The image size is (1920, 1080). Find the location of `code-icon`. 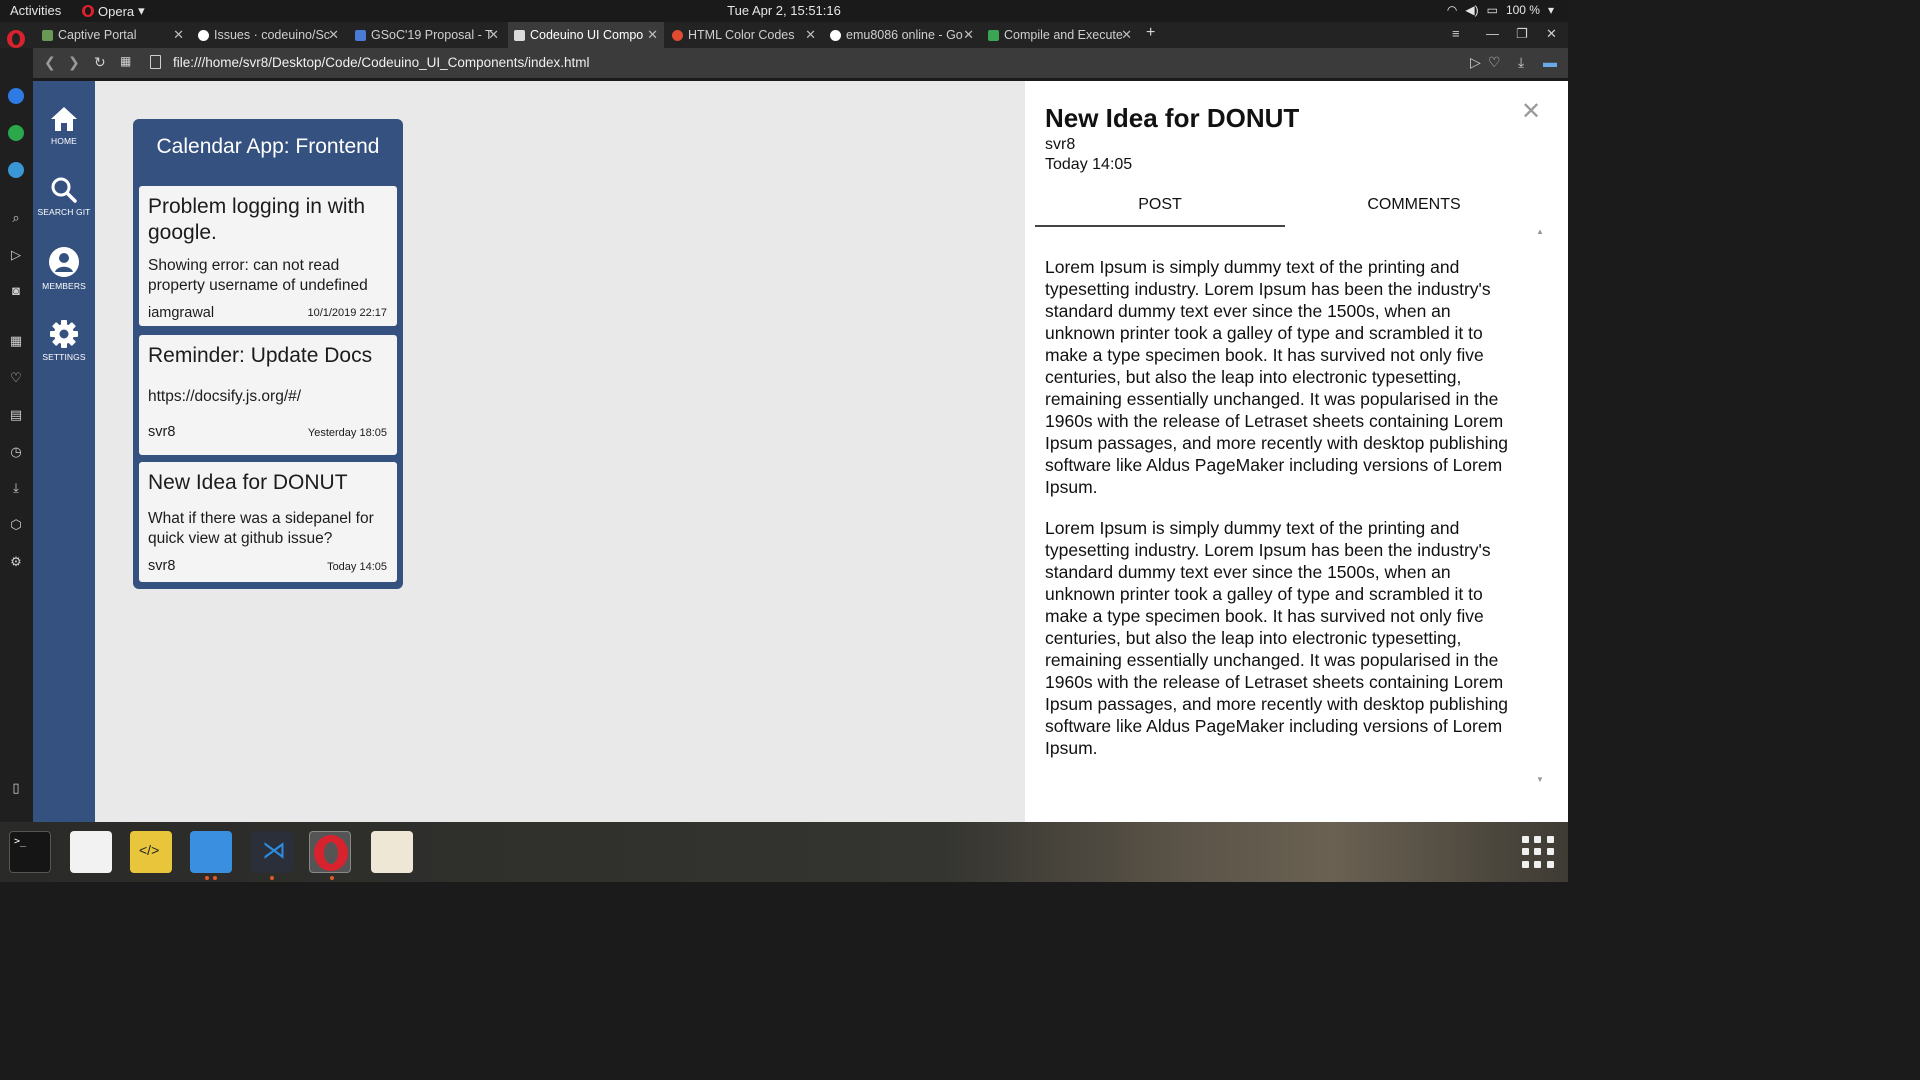

code-icon is located at coordinates (993, 35).